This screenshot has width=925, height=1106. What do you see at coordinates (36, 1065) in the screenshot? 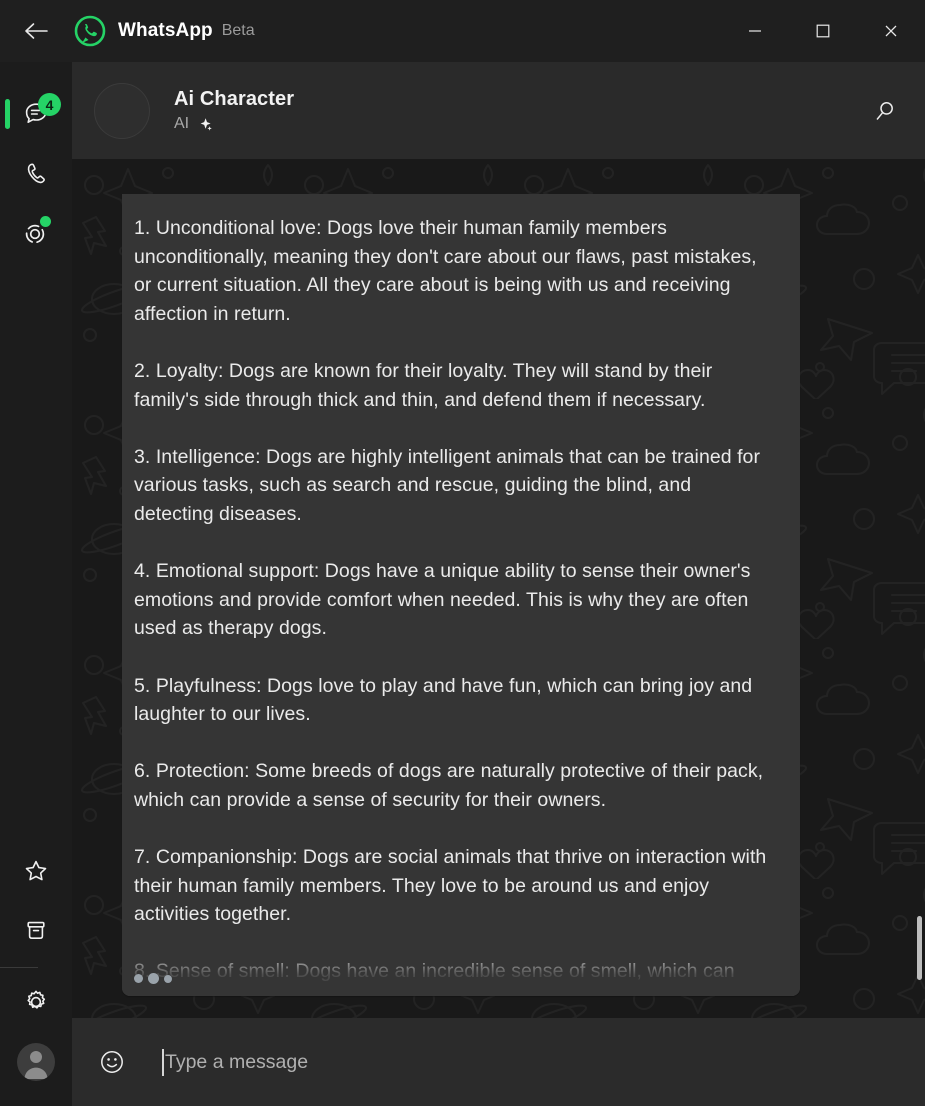
I see `person-glyph` at bounding box center [36, 1065].